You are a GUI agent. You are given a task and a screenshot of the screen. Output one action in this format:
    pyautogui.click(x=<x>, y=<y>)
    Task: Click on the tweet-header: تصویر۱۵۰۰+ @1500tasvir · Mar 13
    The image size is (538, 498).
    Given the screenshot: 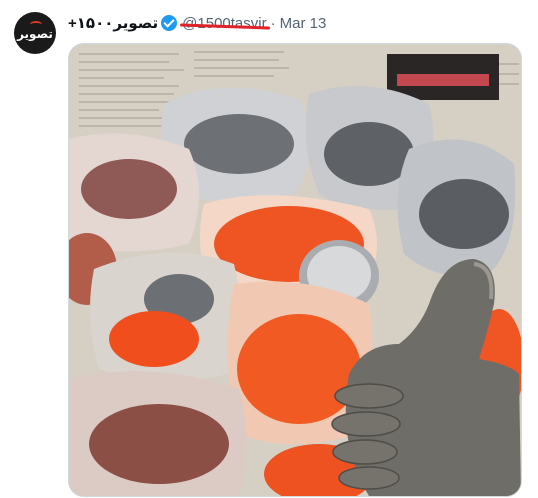 What is the action you would take?
    pyautogui.click(x=197, y=23)
    